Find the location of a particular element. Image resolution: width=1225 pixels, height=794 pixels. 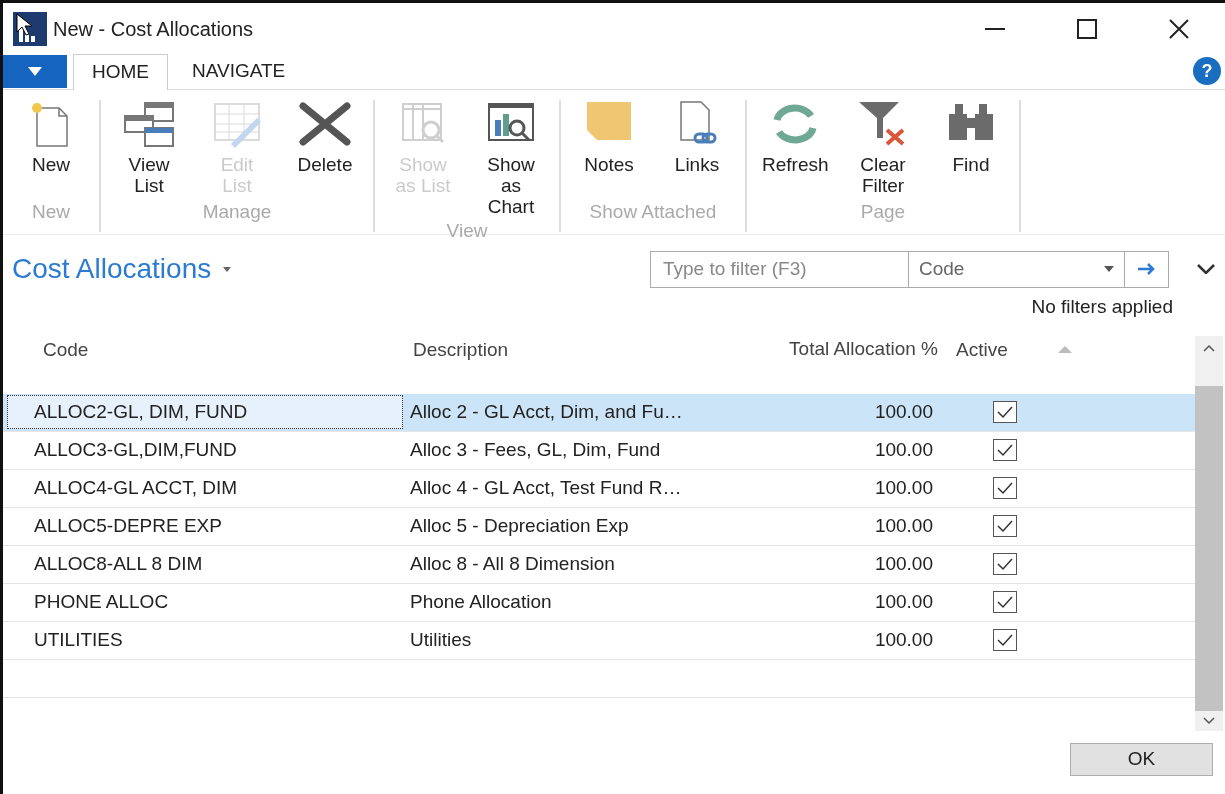

table-cell-text: Utilities is located at coordinates (441, 639).